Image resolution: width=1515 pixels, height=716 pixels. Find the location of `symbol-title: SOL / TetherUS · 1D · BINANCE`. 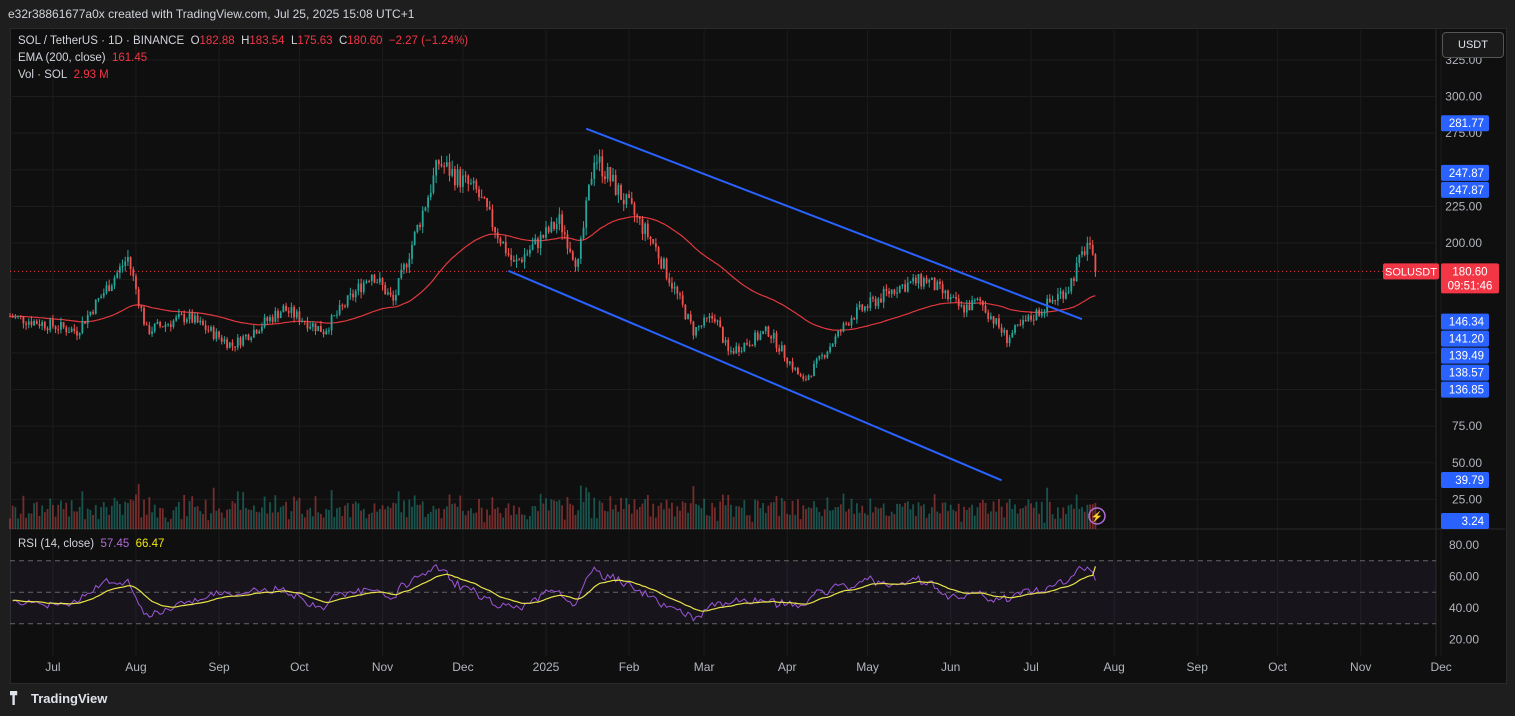

symbol-title: SOL / TetherUS · 1D · BINANCE is located at coordinates (101, 41).